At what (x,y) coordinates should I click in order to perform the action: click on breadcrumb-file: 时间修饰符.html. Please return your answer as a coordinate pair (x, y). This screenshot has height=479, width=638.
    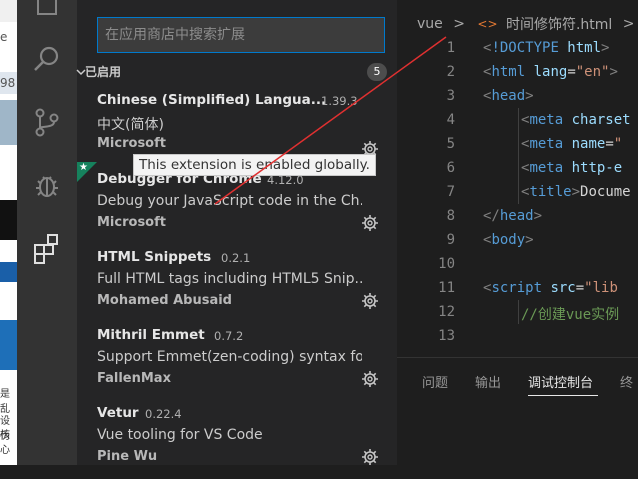
    Looking at the image, I should click on (559, 24).